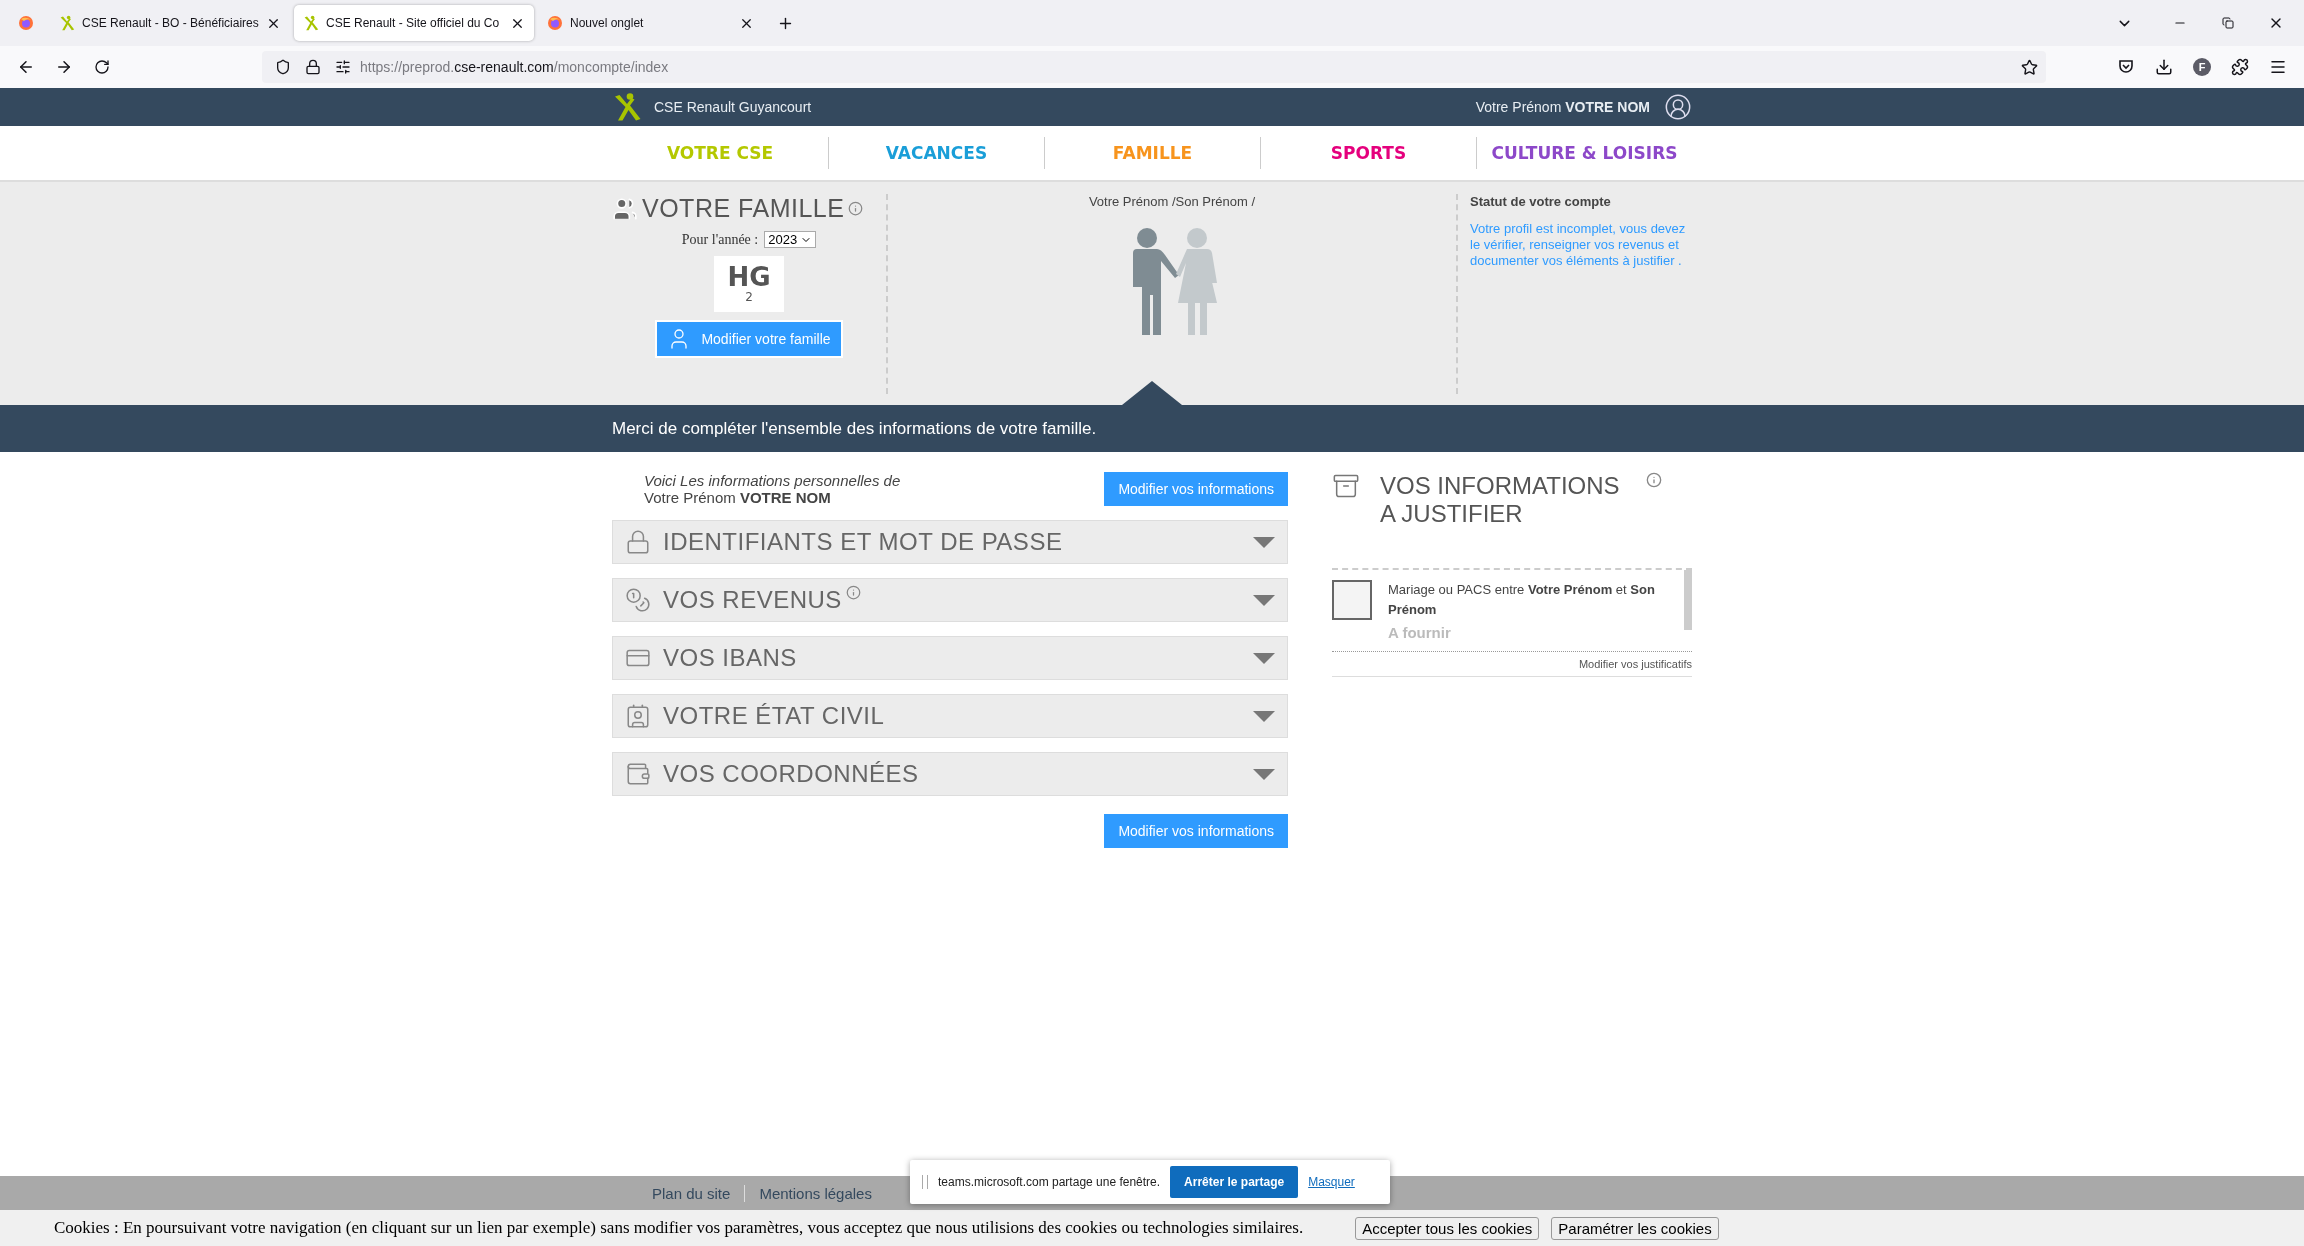 The image size is (2304, 1246). Describe the element at coordinates (733, 107) in the screenshot. I see `site-name: CSE Renault Guyancourt` at that location.